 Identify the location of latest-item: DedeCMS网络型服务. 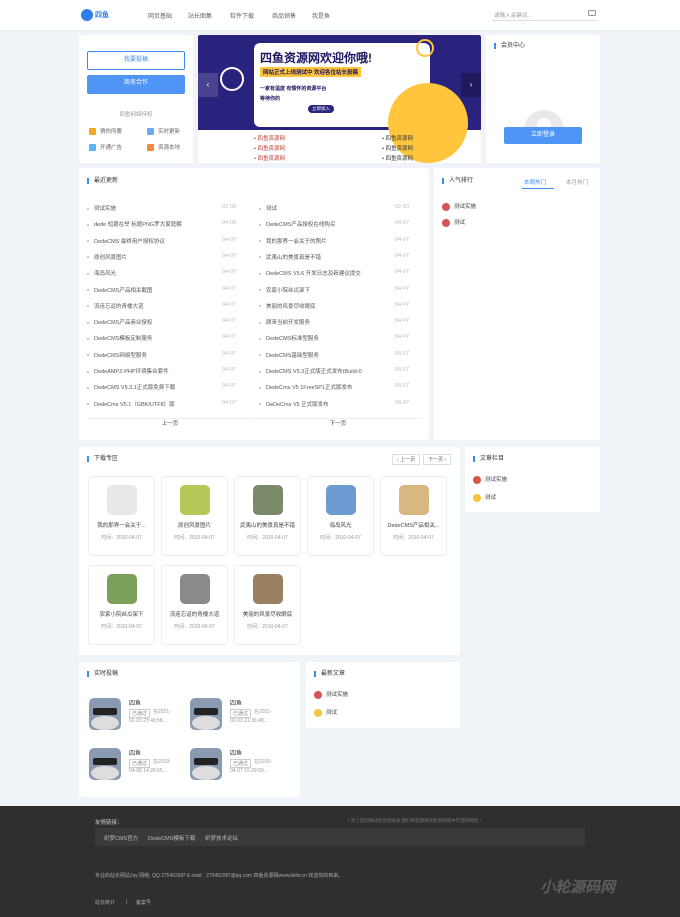
(117, 355).